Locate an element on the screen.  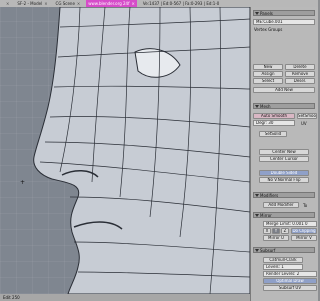
new-button: New is located at coordinates (268, 67).